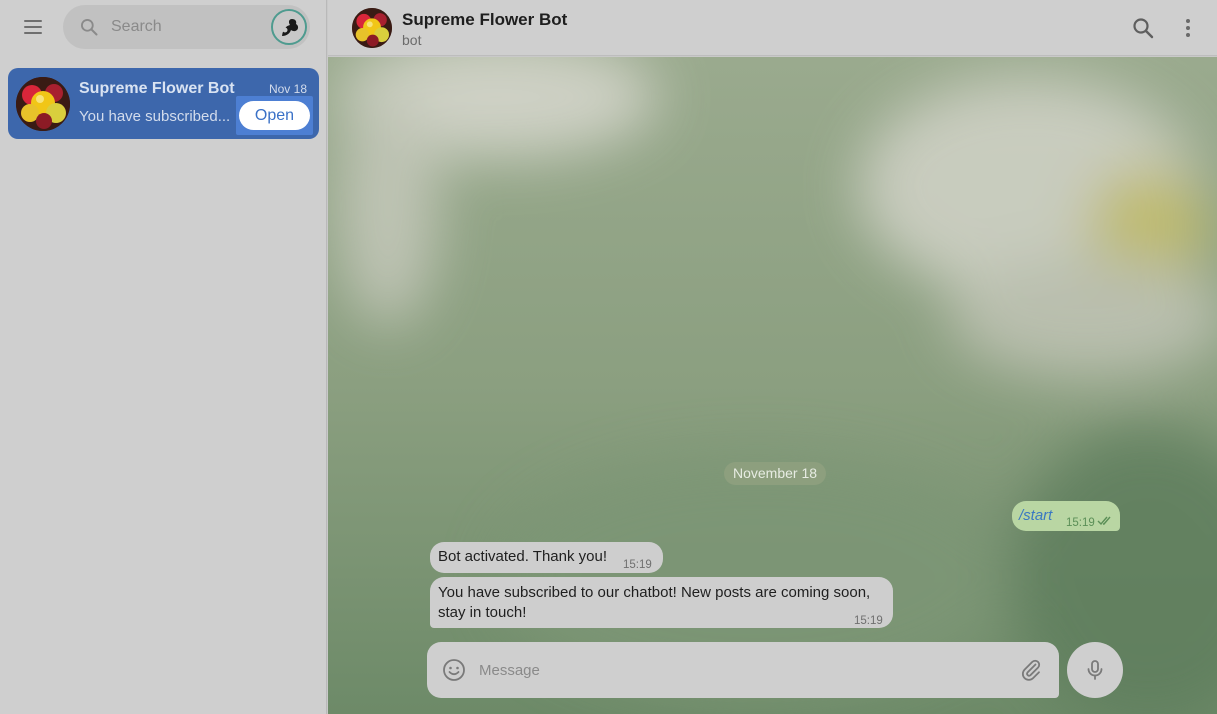 The image size is (1217, 714). What do you see at coordinates (775, 473) in the screenshot?
I see `date-separator: November 18` at bounding box center [775, 473].